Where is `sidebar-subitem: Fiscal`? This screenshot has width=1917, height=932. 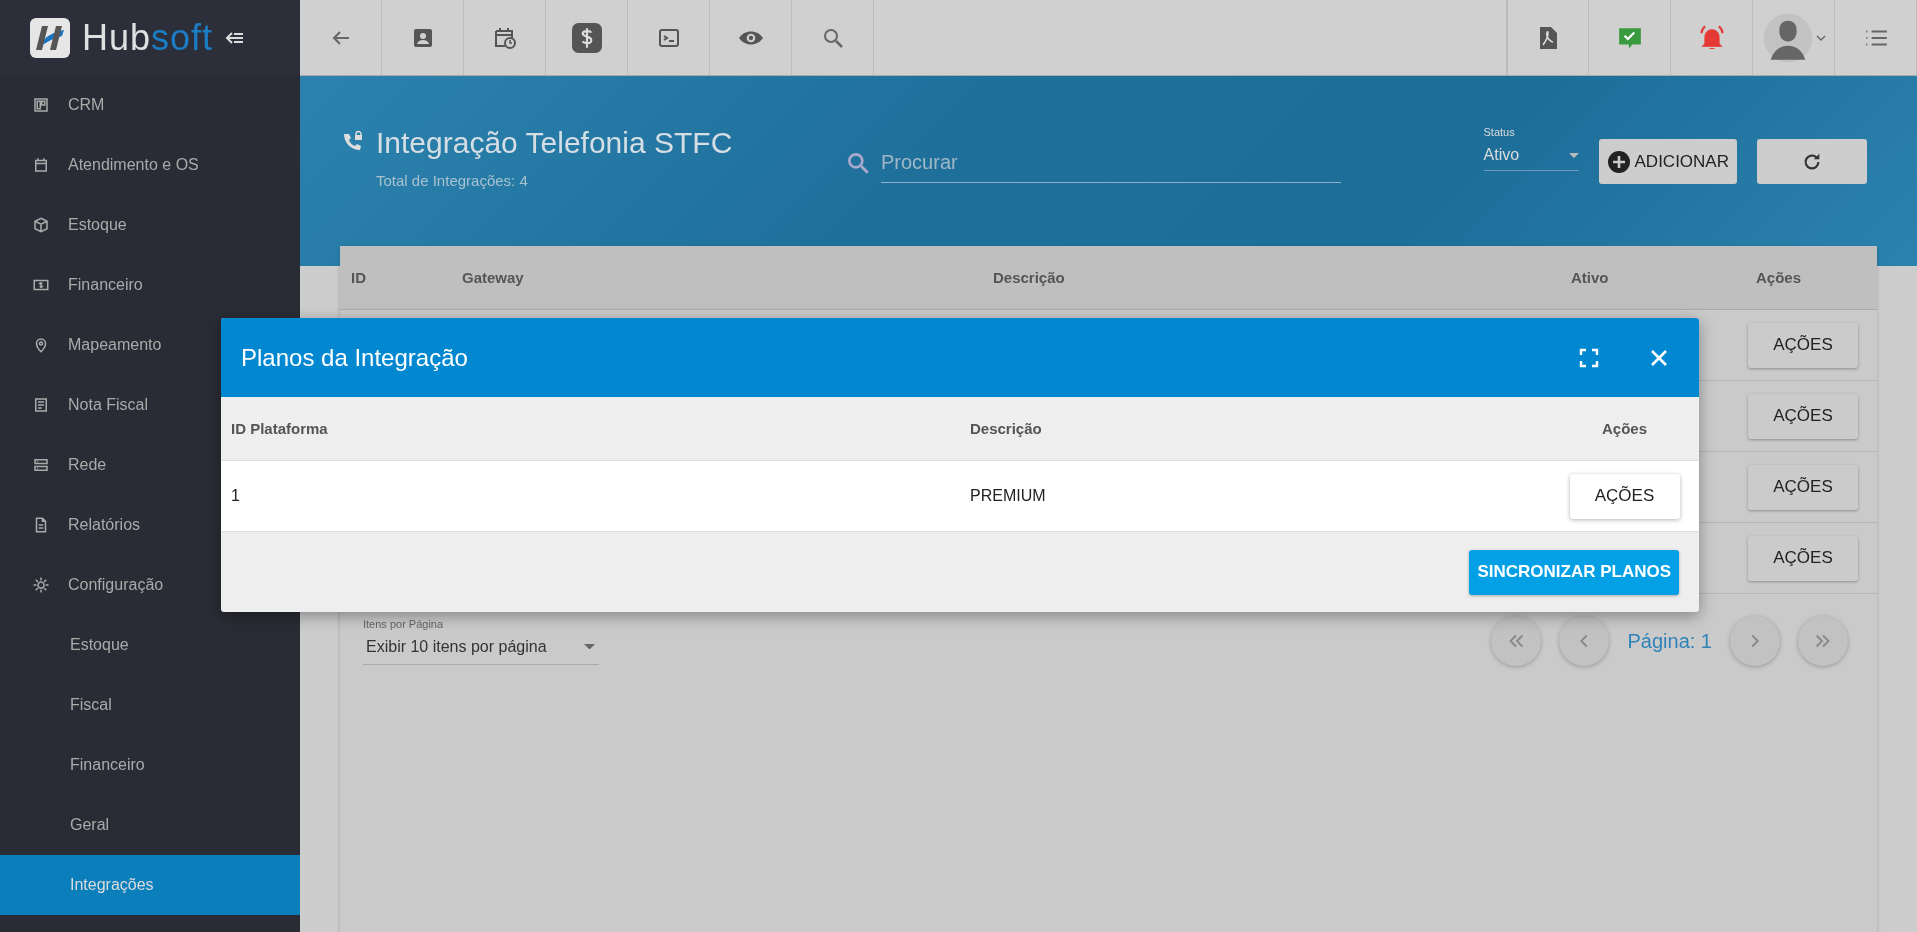 sidebar-subitem: Fiscal is located at coordinates (150, 705).